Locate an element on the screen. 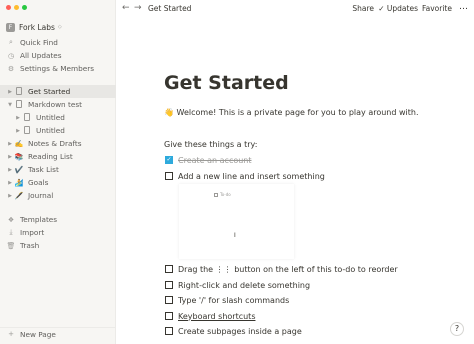 The height and width of the screenshot is (344, 474). sidebar-page-label: Journal is located at coordinates (41, 195).